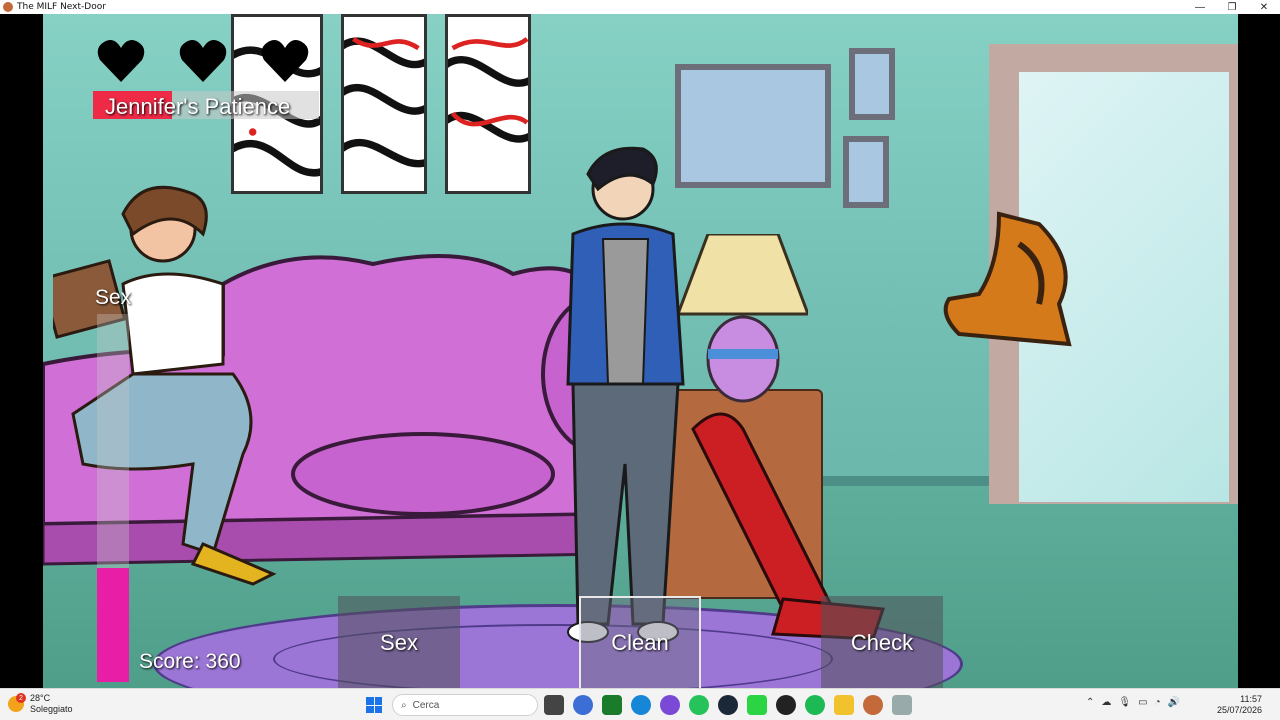  I want to click on xbox-icon, so click(612, 705).